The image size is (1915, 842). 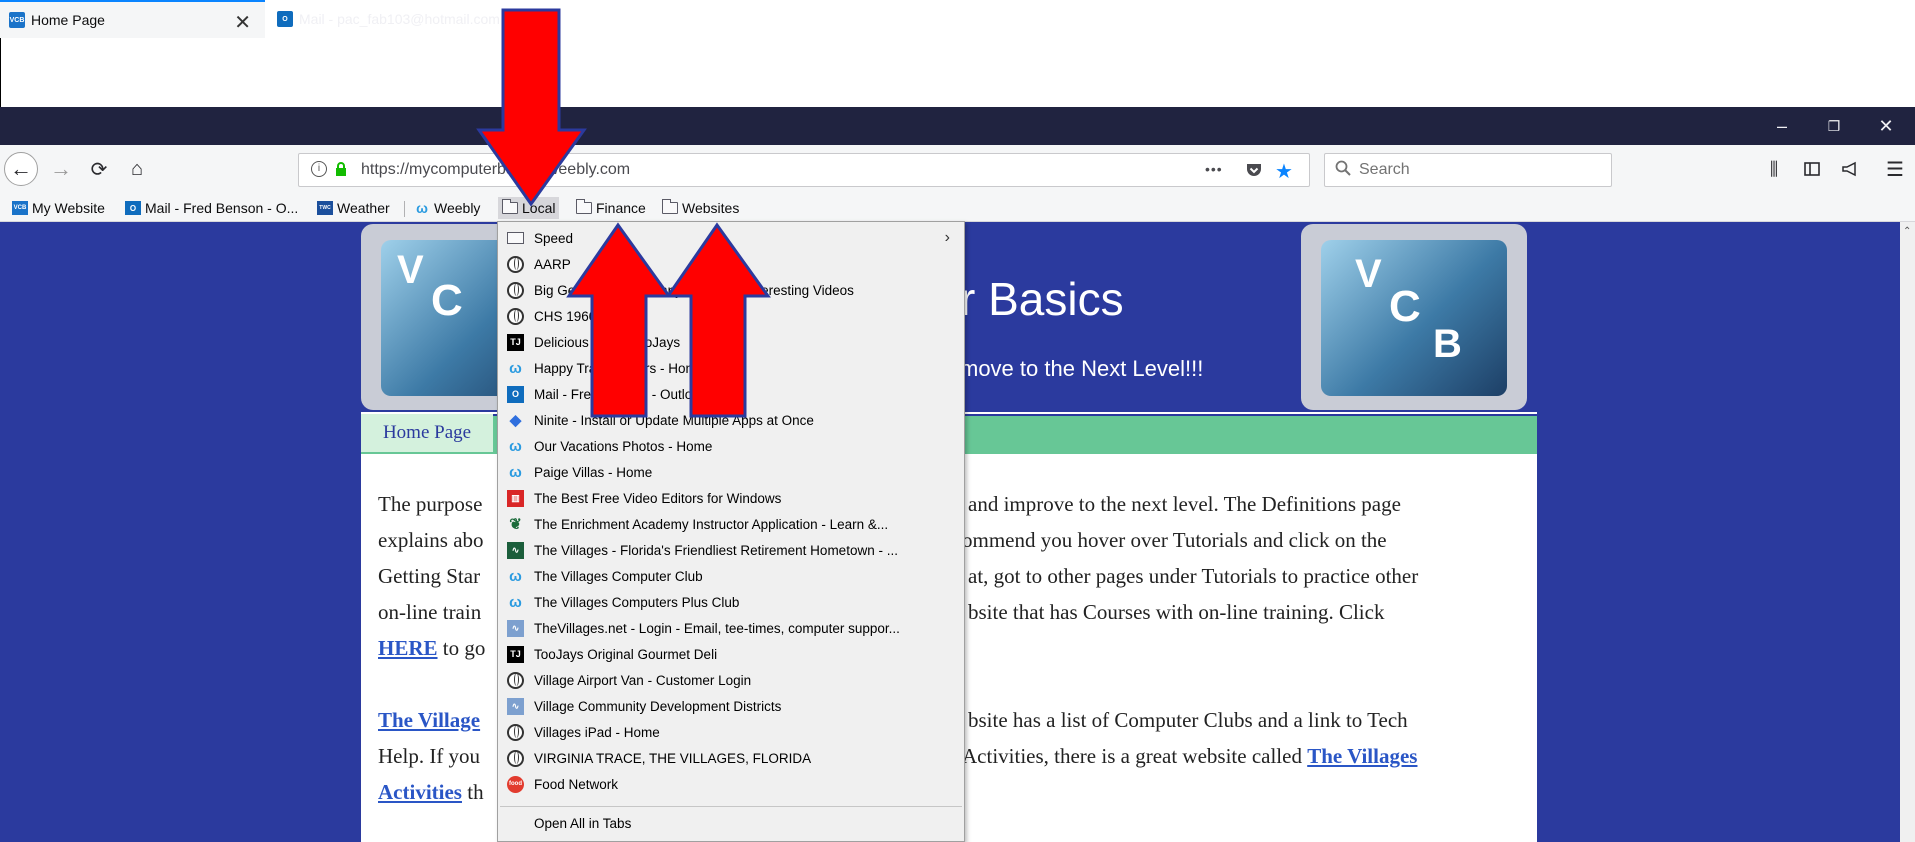 I want to click on menu-item-label: TooJays Original Gourmet Deli, so click(x=626, y=654).